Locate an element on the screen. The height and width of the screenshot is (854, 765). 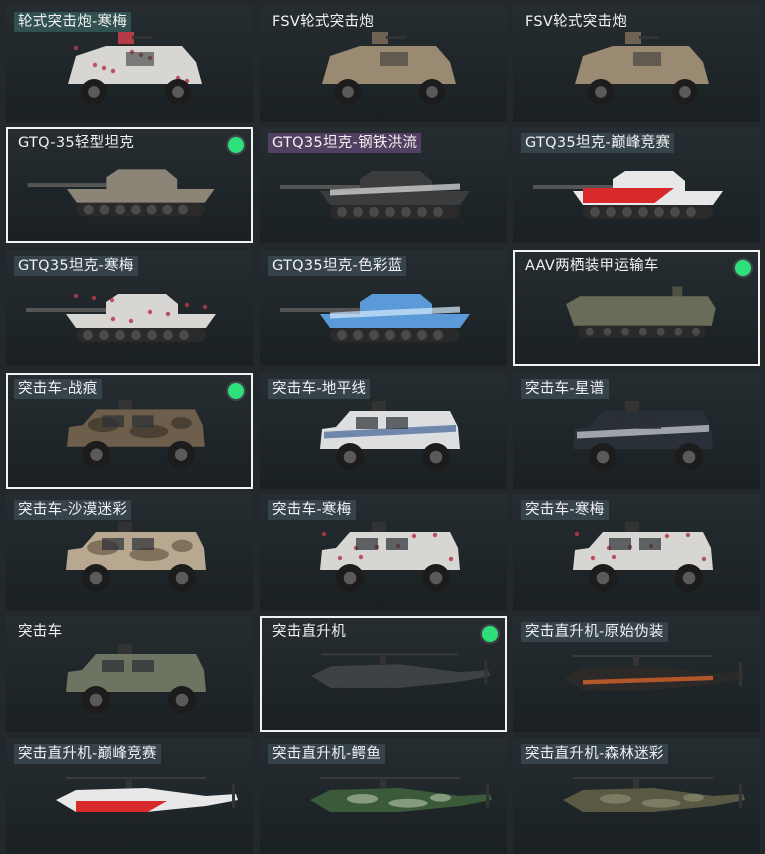
vehicle-skin-card: 突击车-地平线 is located at coordinates (383, 431).